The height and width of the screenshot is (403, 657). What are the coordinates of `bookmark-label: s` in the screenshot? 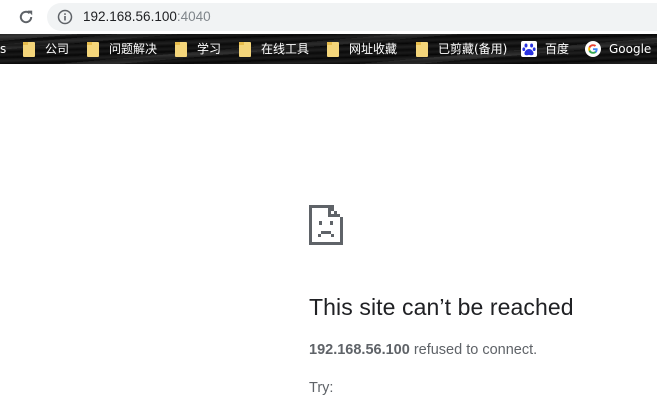 It's located at (3, 49).